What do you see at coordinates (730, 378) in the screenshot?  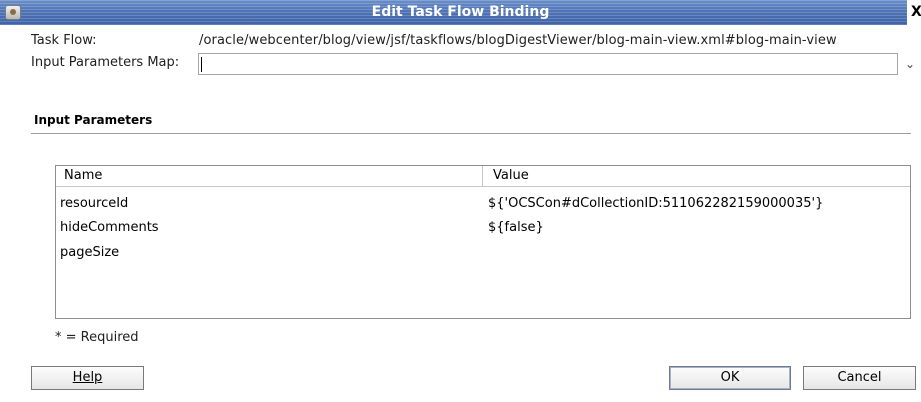 I see `ok-button: OK` at bounding box center [730, 378].